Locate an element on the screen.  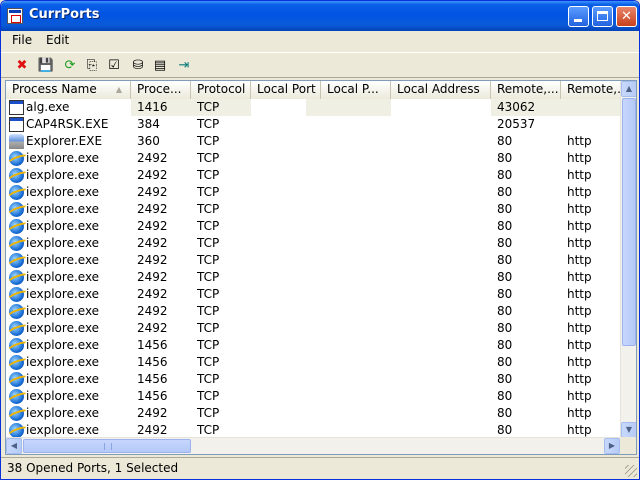
column-header-protocol: Protocol is located at coordinates (221, 90).